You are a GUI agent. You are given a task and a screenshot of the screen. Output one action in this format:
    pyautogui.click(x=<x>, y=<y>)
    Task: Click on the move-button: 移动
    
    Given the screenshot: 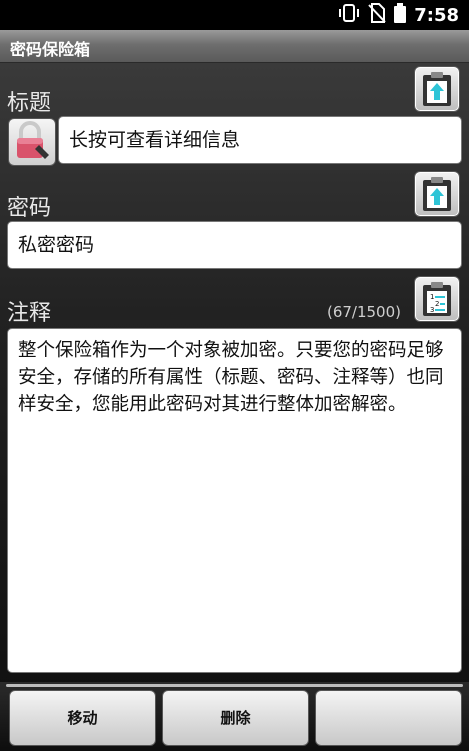 What is the action you would take?
    pyautogui.click(x=82, y=718)
    